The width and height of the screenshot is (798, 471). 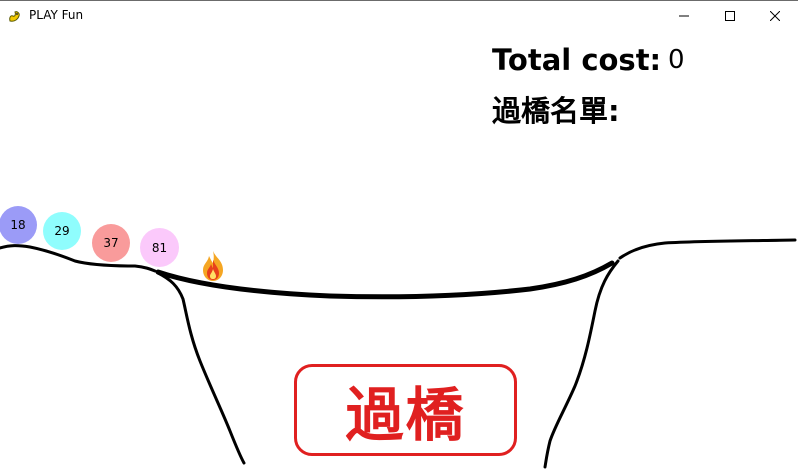 I want to click on right-cliff-top, so click(x=707, y=249).